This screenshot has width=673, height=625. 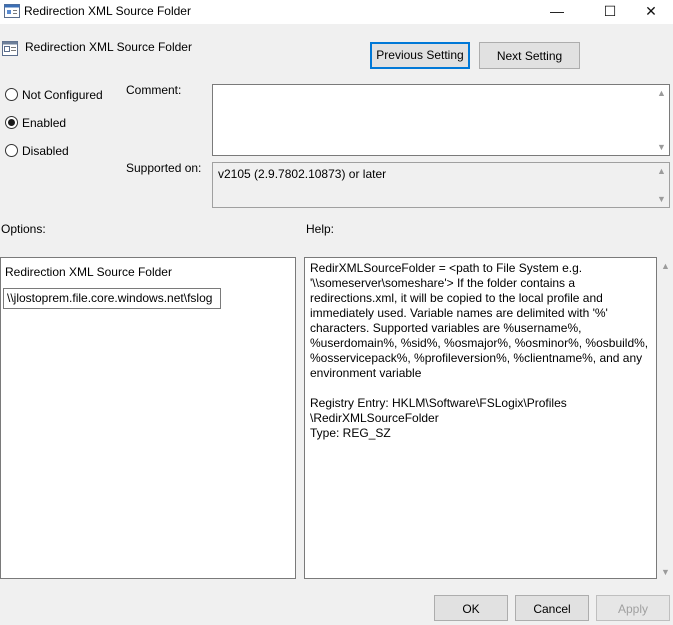 I want to click on maximize-button: ☐, so click(x=610, y=12).